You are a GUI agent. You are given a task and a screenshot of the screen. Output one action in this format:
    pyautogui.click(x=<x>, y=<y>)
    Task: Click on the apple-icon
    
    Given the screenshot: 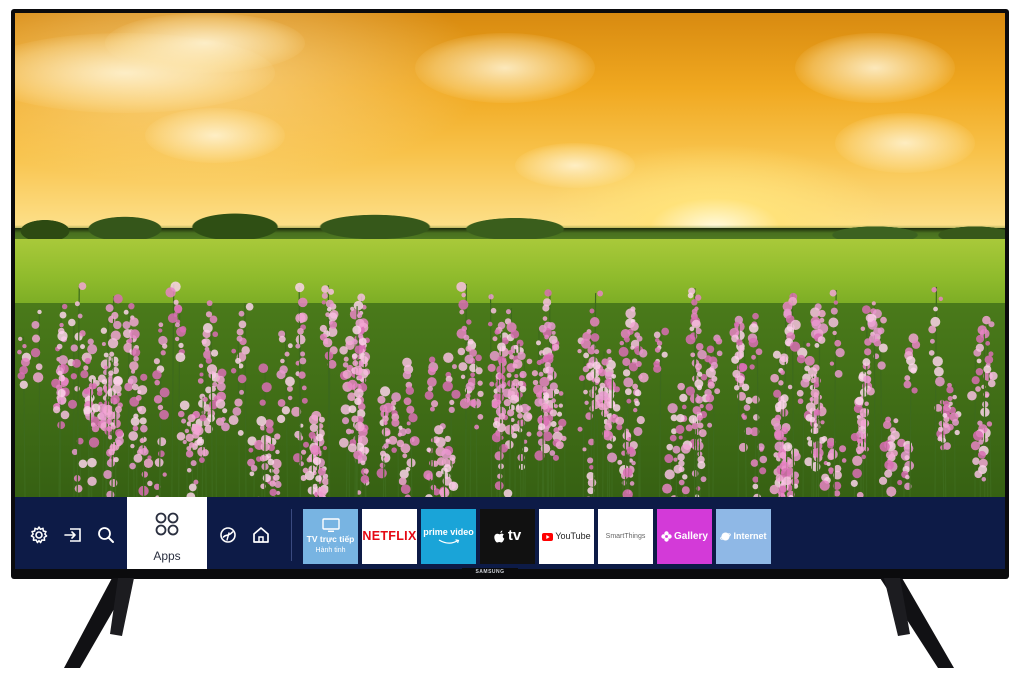 What is the action you would take?
    pyautogui.click(x=499, y=536)
    